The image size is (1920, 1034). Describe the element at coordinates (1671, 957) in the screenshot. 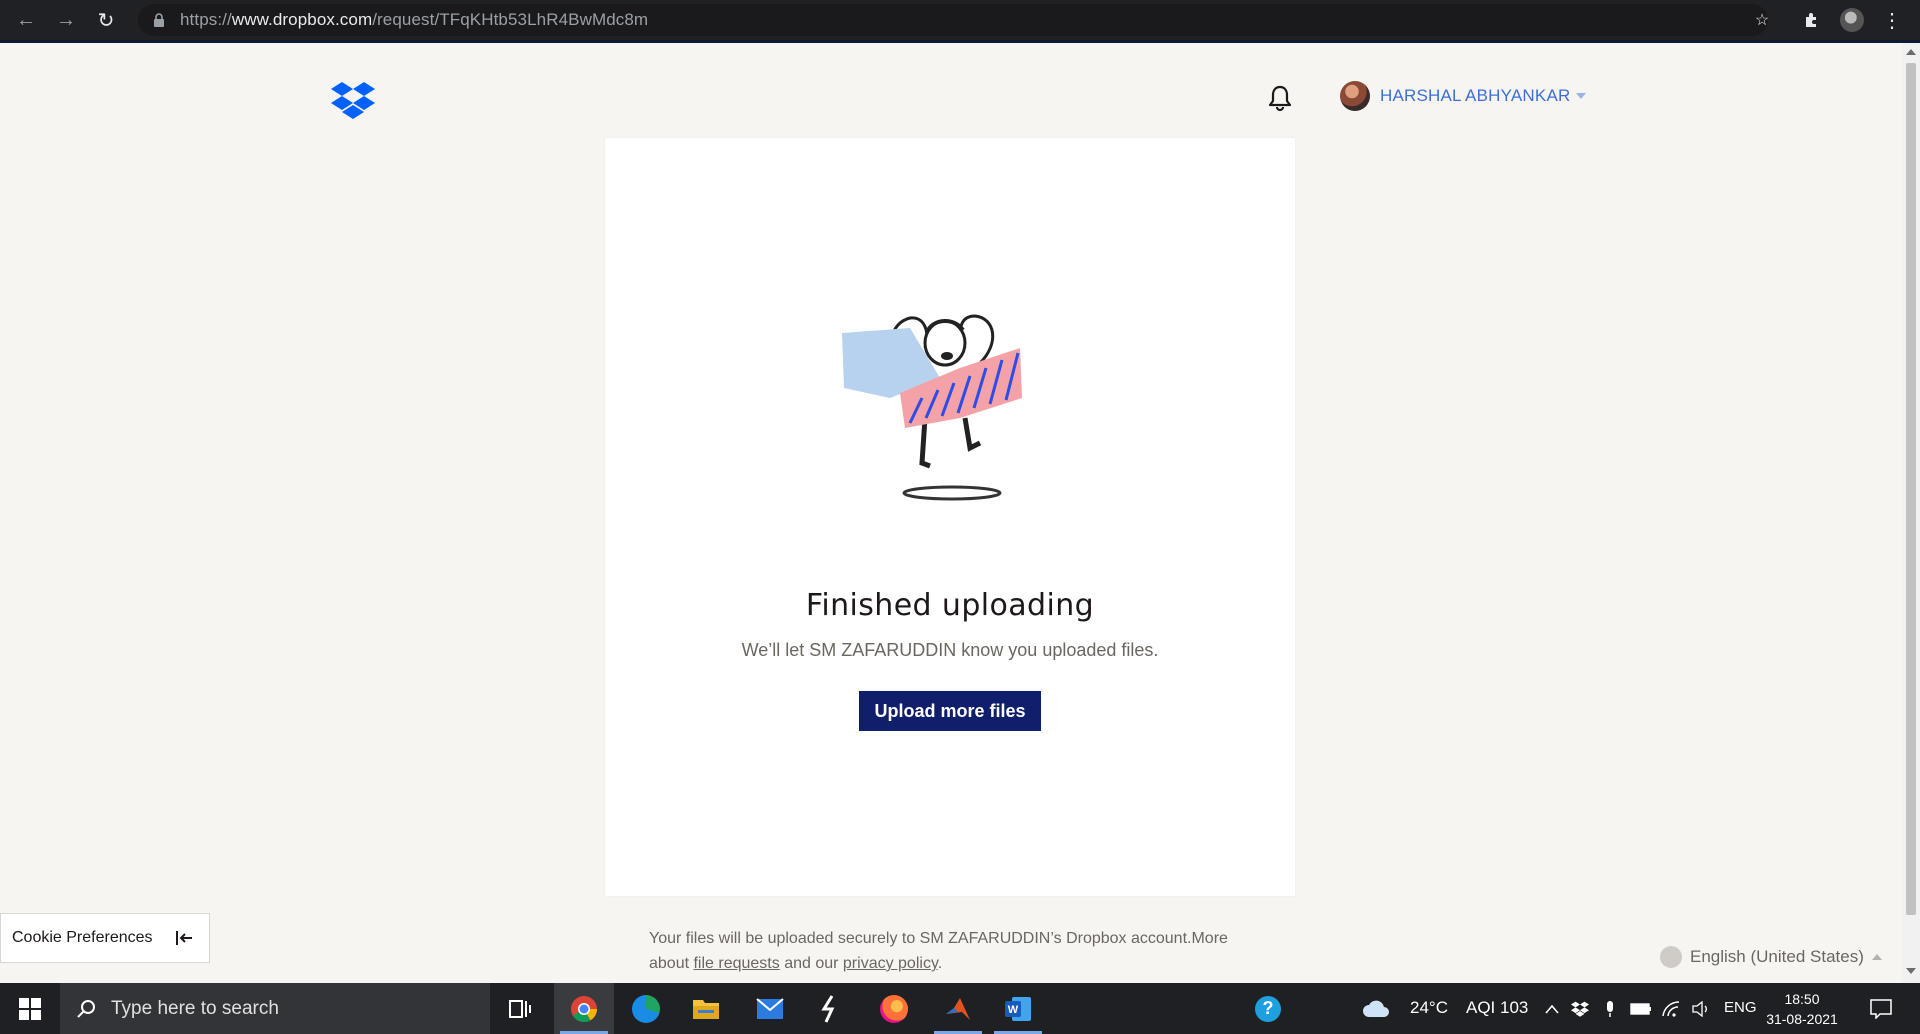

I see `globe-icon` at that location.